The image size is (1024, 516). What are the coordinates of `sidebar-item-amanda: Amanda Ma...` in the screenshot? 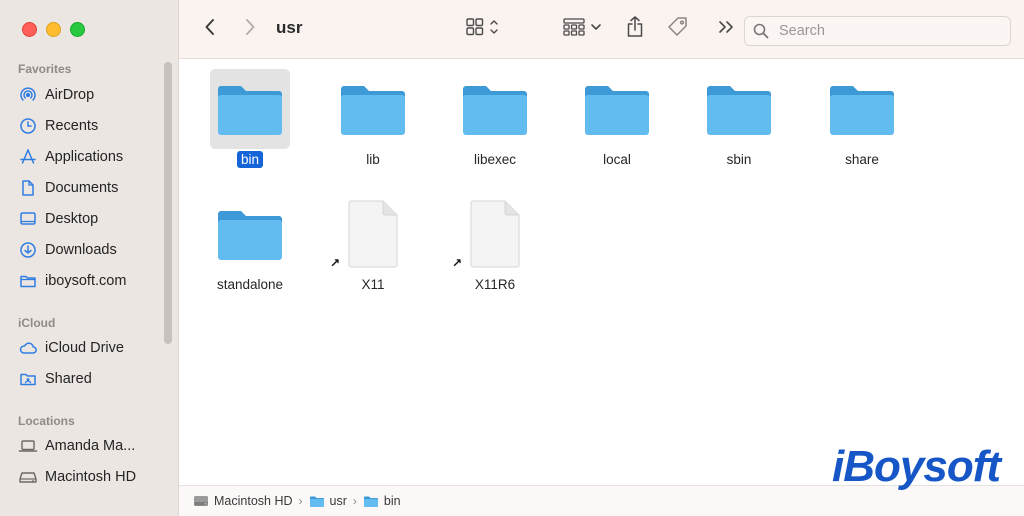 It's located at (93, 446).